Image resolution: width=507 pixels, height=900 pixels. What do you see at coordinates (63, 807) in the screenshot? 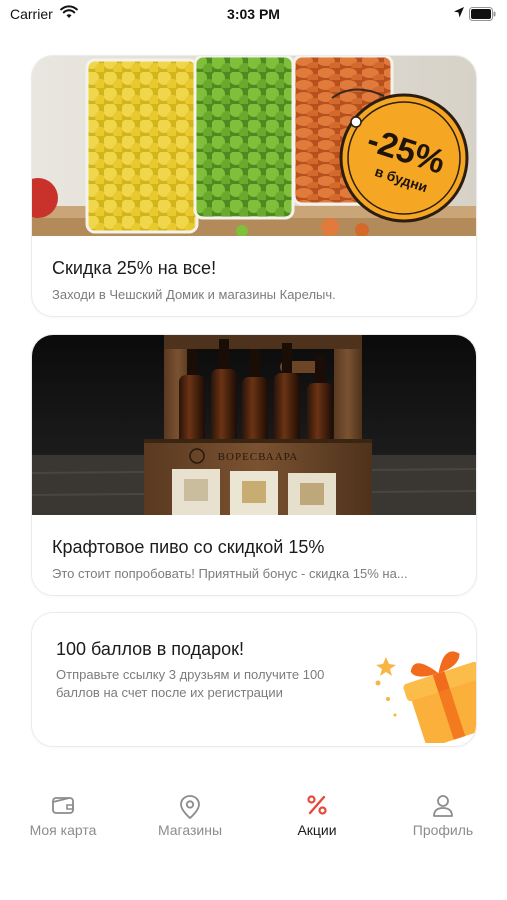
I see `wallet-icon` at bounding box center [63, 807].